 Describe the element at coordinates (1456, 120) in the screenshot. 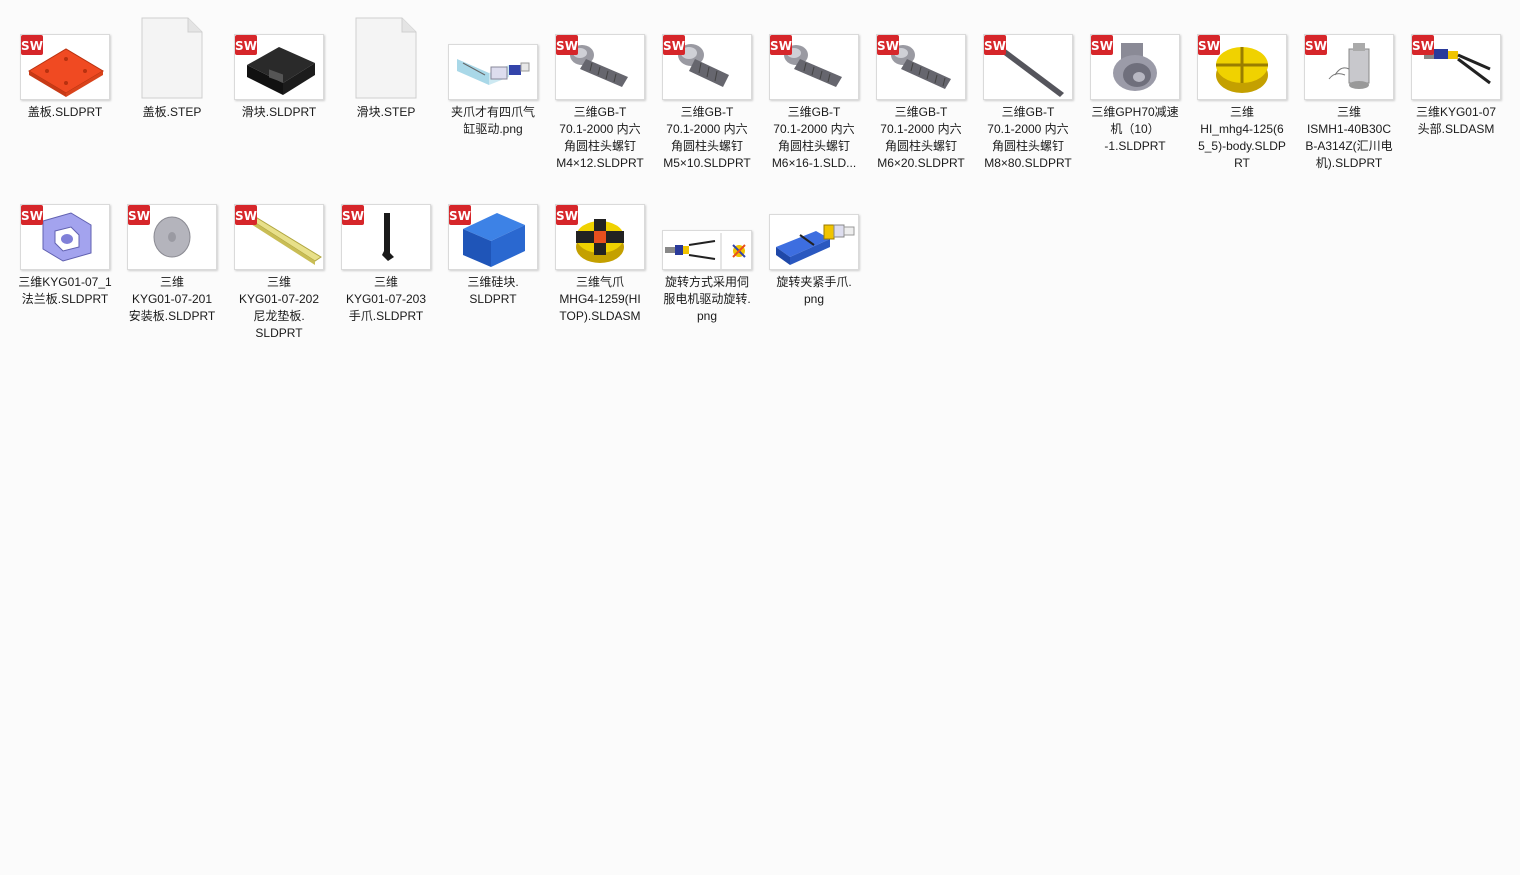

I see `file-label: 三维KYG01-07 头部.SLDASM` at that location.